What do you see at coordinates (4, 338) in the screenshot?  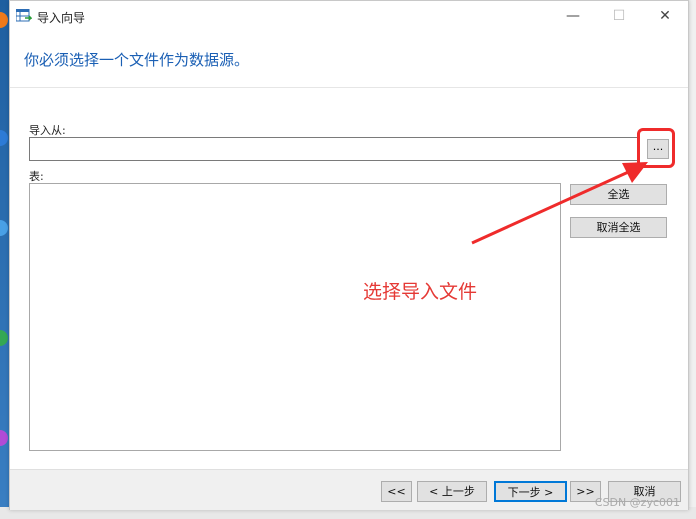 I see `chrome-icon` at bounding box center [4, 338].